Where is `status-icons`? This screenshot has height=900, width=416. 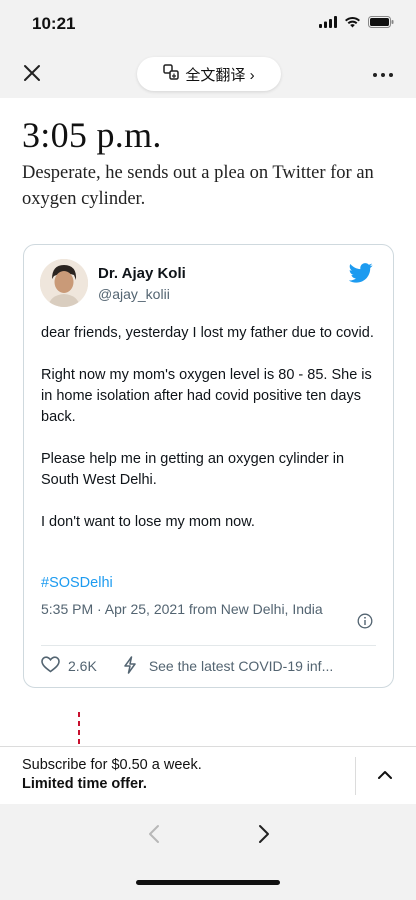
status-icons is located at coordinates (356, 24).